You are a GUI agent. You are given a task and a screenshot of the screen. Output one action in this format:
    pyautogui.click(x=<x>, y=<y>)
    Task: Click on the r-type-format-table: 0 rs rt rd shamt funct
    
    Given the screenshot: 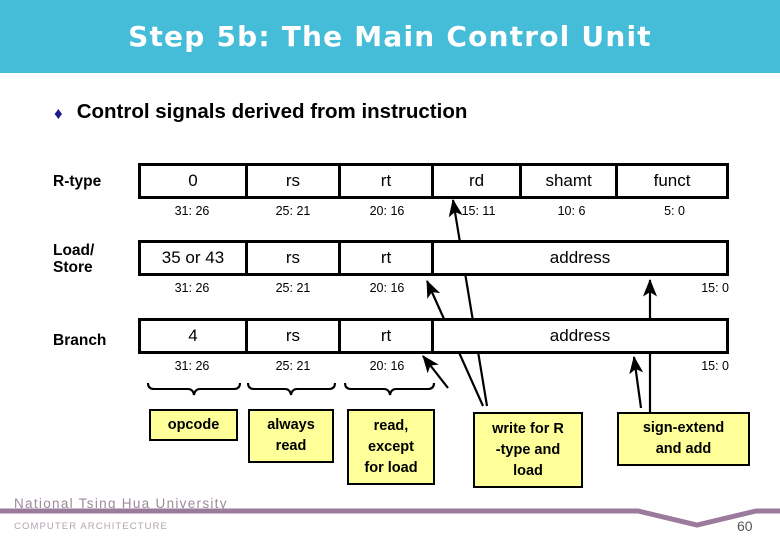 What is the action you would take?
    pyautogui.click(x=433, y=181)
    